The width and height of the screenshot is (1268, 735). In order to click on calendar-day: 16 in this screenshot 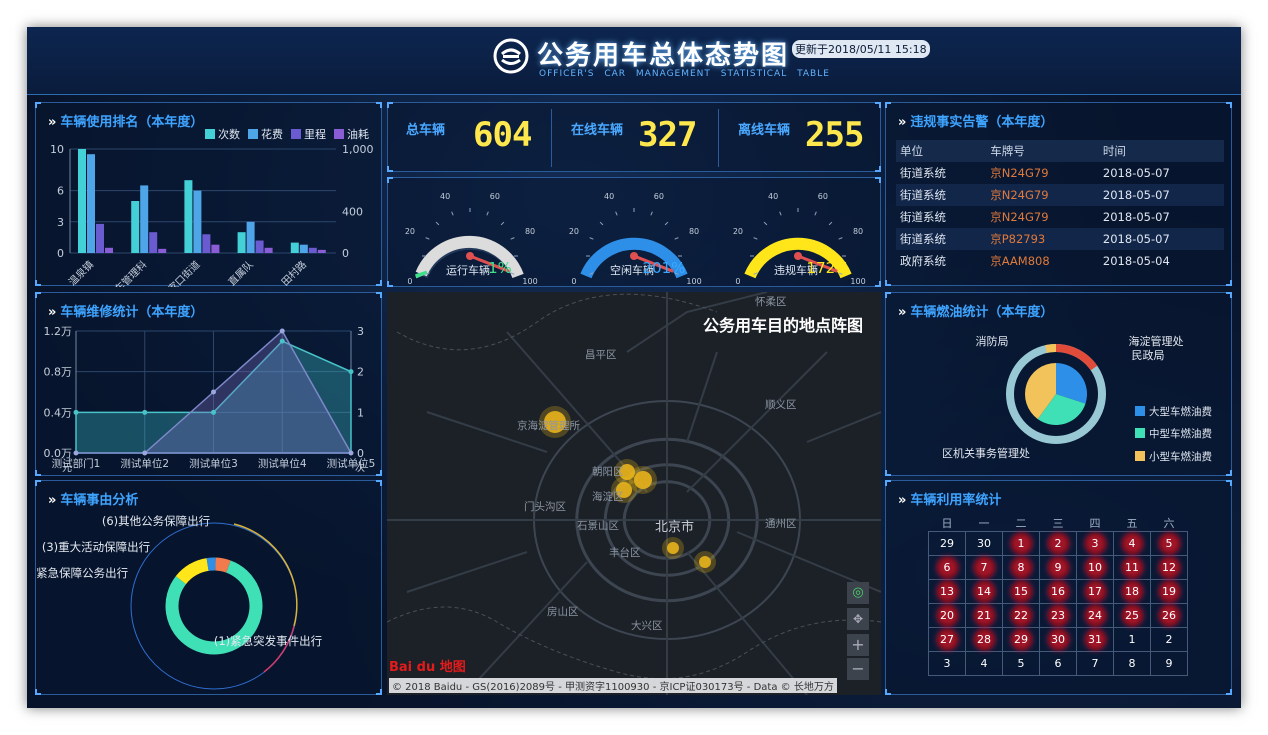, I will do `click(1058, 591)`.